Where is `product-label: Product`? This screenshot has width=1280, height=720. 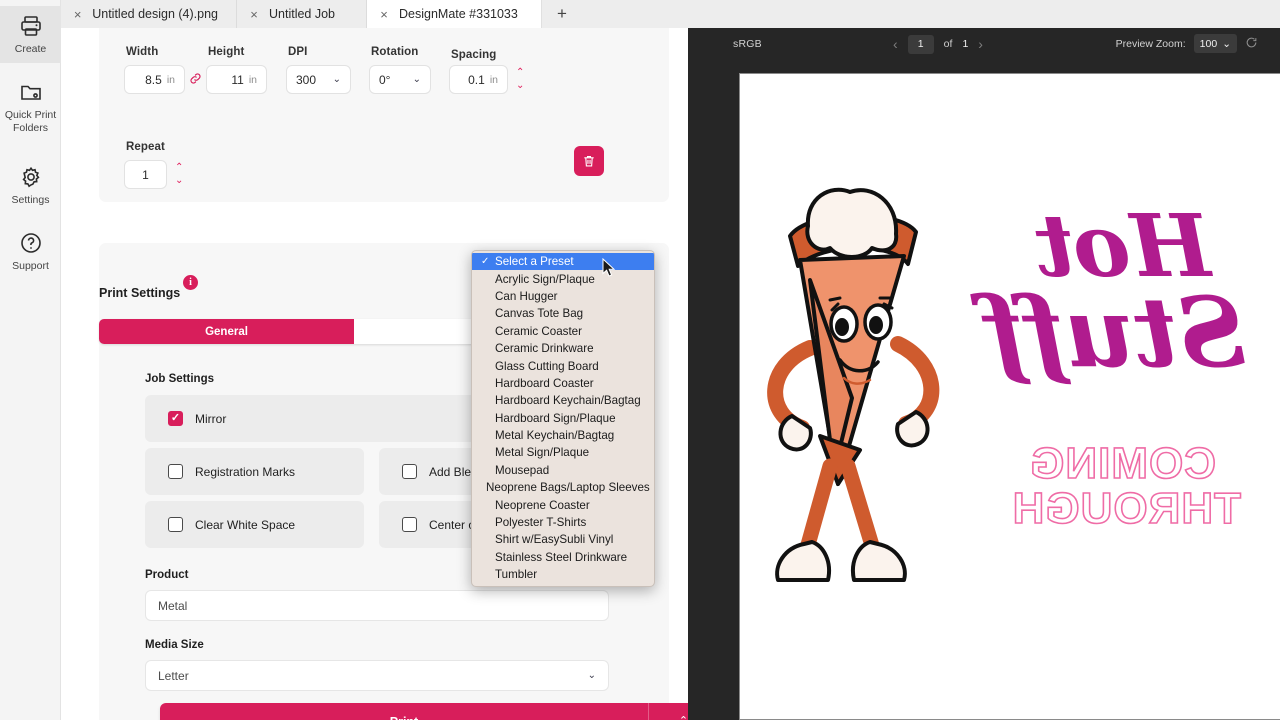 product-label: Product is located at coordinates (167, 575).